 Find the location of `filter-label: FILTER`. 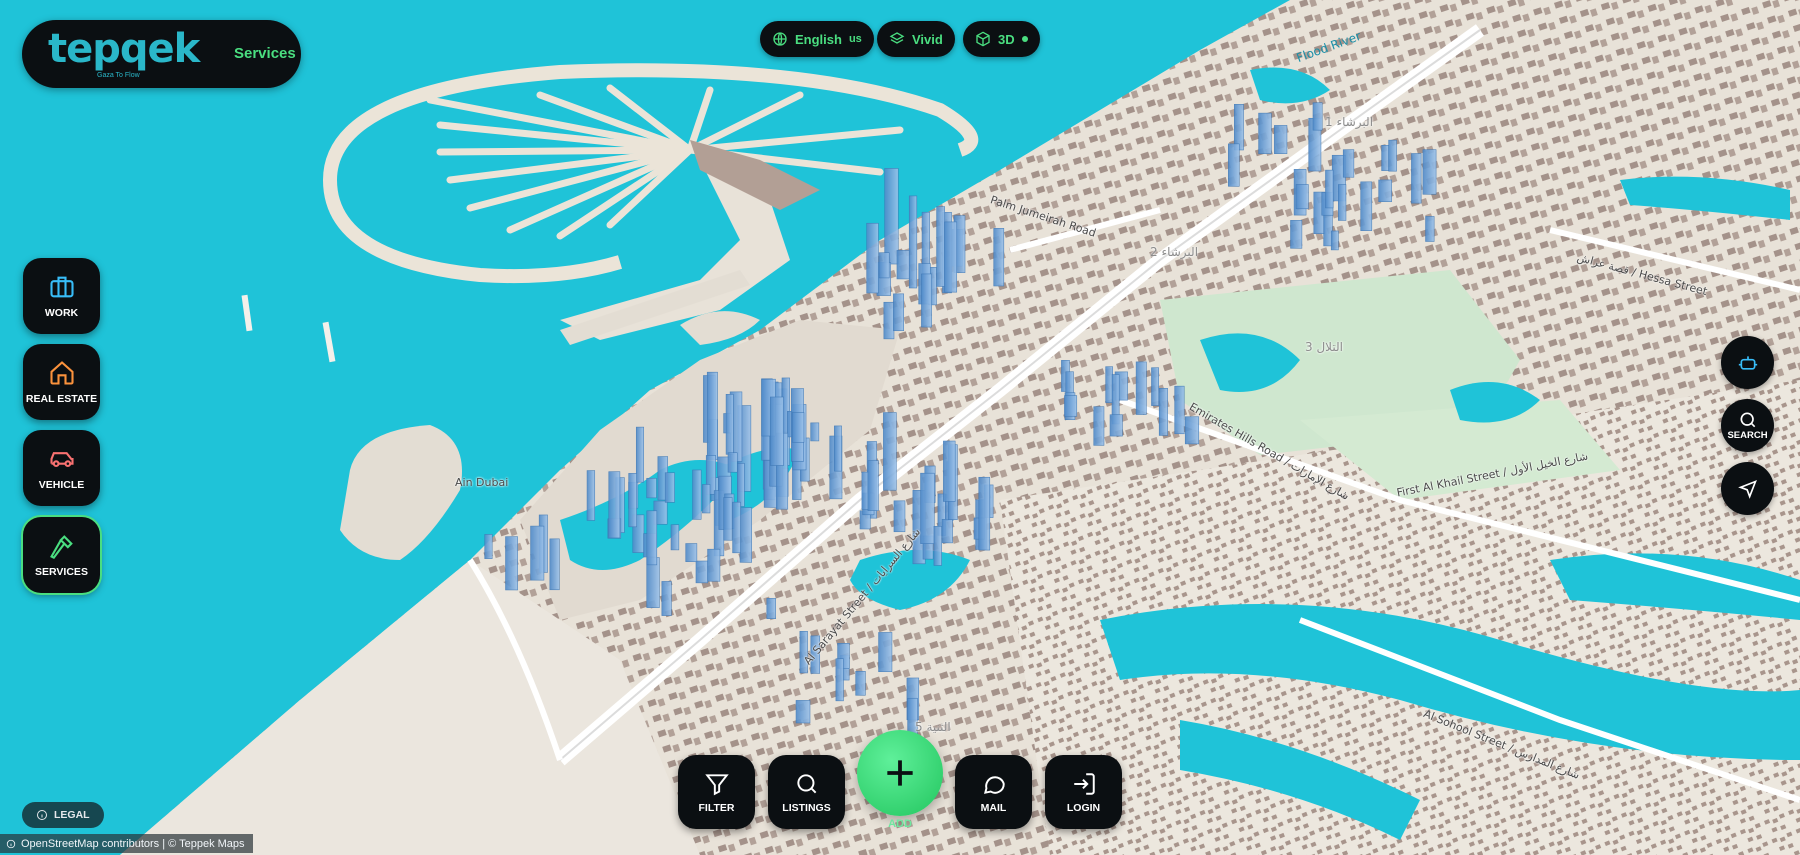

filter-label: FILTER is located at coordinates (716, 807).